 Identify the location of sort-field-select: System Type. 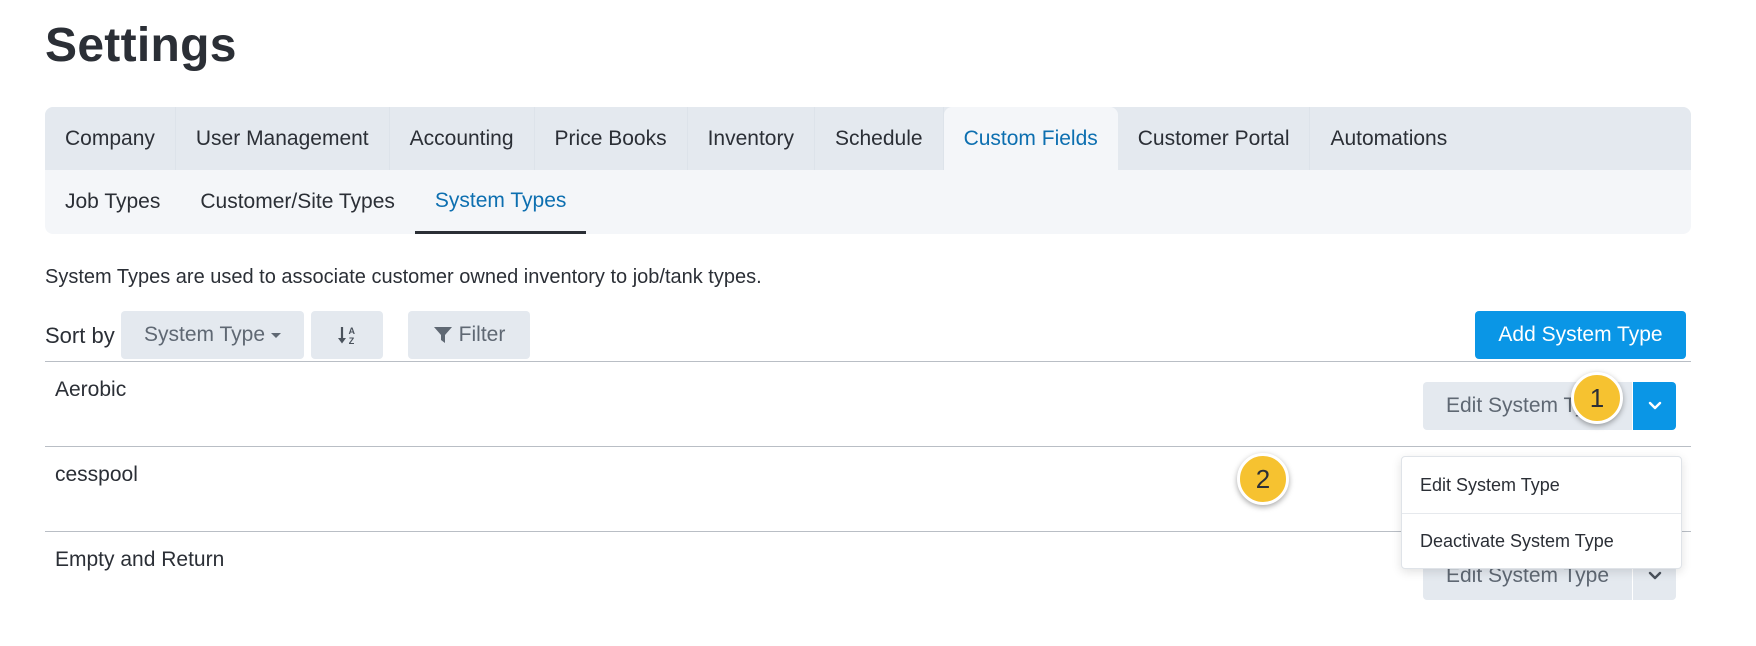
(212, 335).